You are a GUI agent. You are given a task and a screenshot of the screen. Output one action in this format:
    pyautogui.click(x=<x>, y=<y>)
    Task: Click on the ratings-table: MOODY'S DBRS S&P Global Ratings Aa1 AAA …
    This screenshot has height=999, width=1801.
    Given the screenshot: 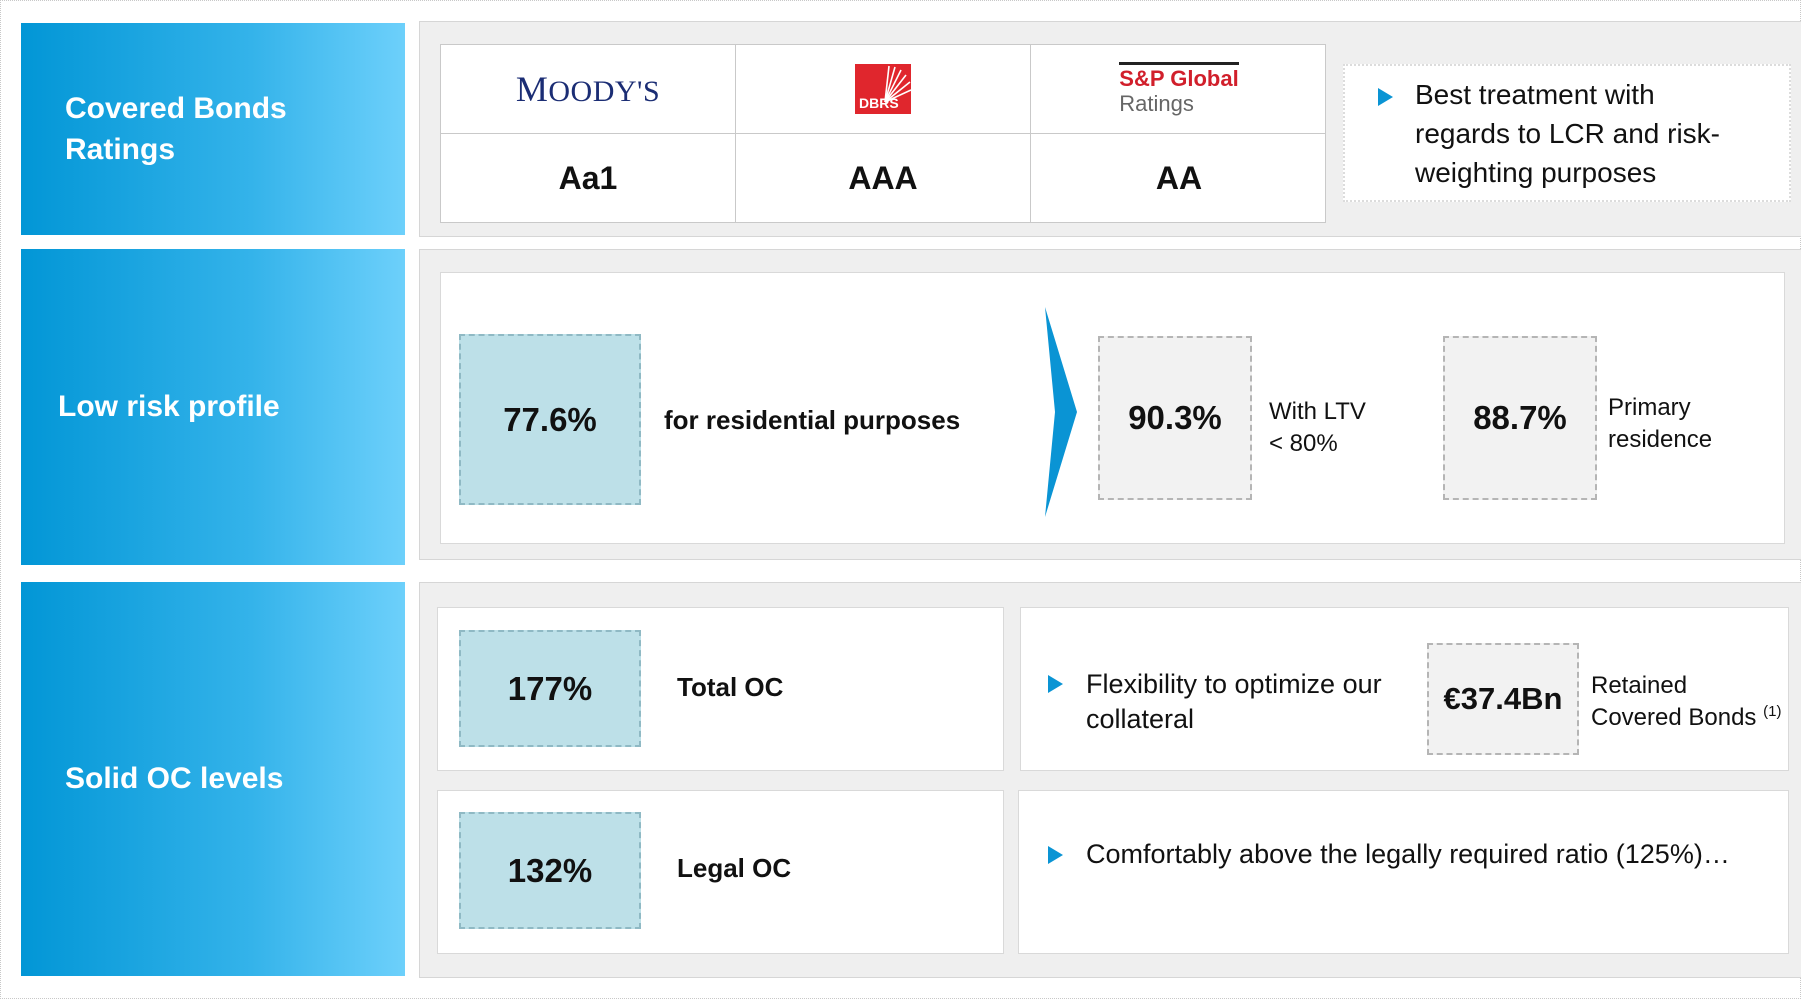 What is the action you would take?
    pyautogui.click(x=883, y=133)
    